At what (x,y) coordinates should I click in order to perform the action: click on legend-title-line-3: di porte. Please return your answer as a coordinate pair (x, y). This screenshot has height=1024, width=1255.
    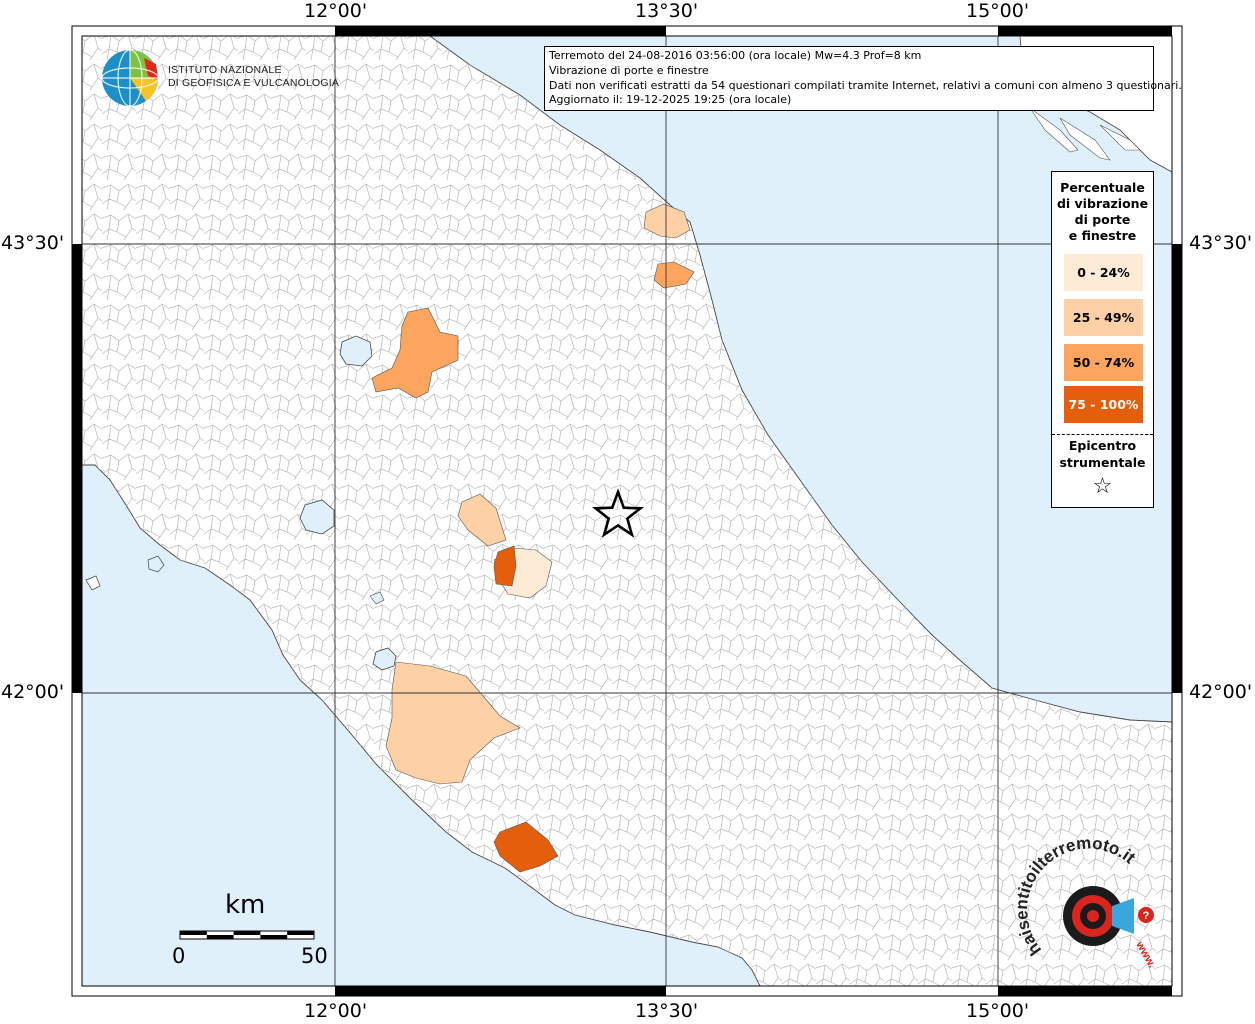
    Looking at the image, I should click on (1102, 219).